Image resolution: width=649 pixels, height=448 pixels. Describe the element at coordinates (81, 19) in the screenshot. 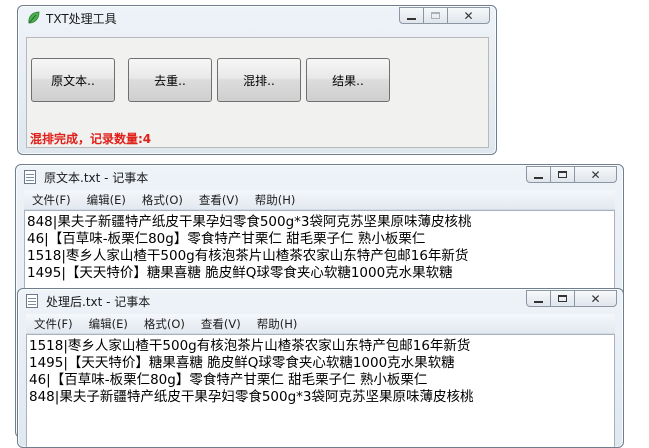

I see `tool-window-title: TXT处理工具` at that location.